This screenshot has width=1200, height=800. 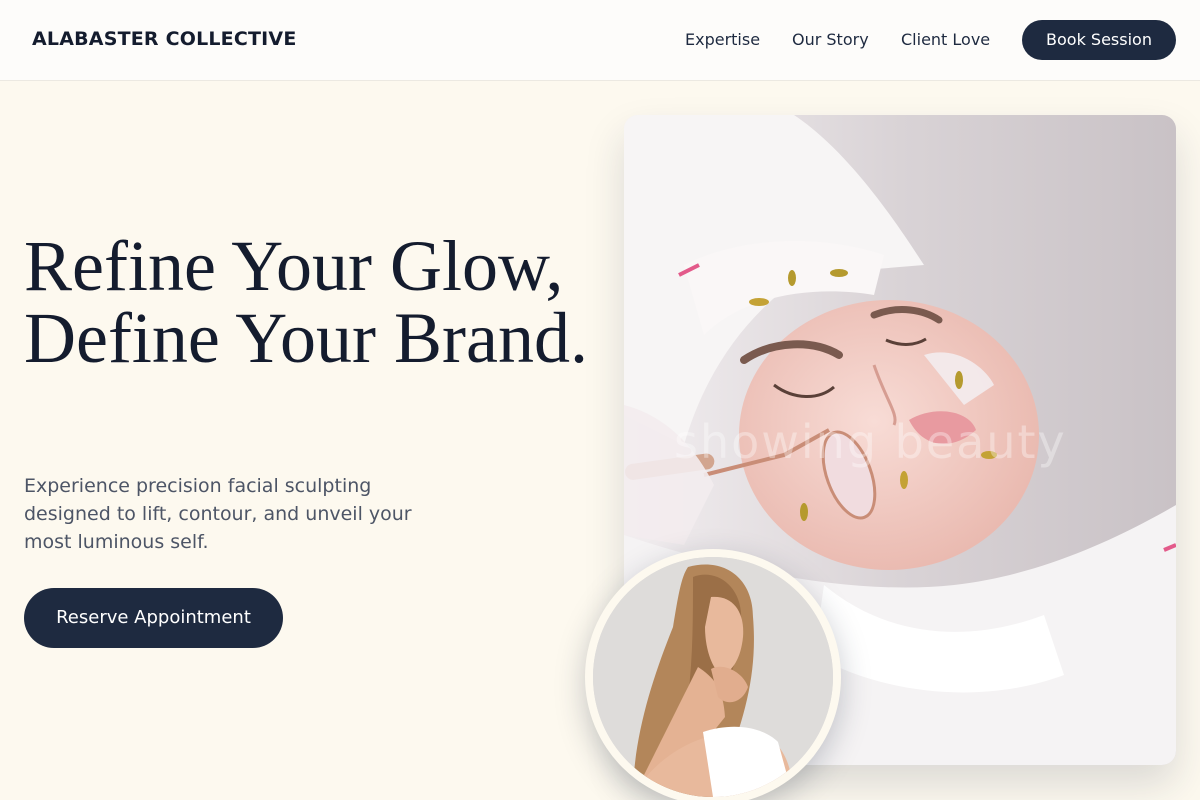 I want to click on reserve-appointment-button: Reserve Appointment, so click(x=153, y=618).